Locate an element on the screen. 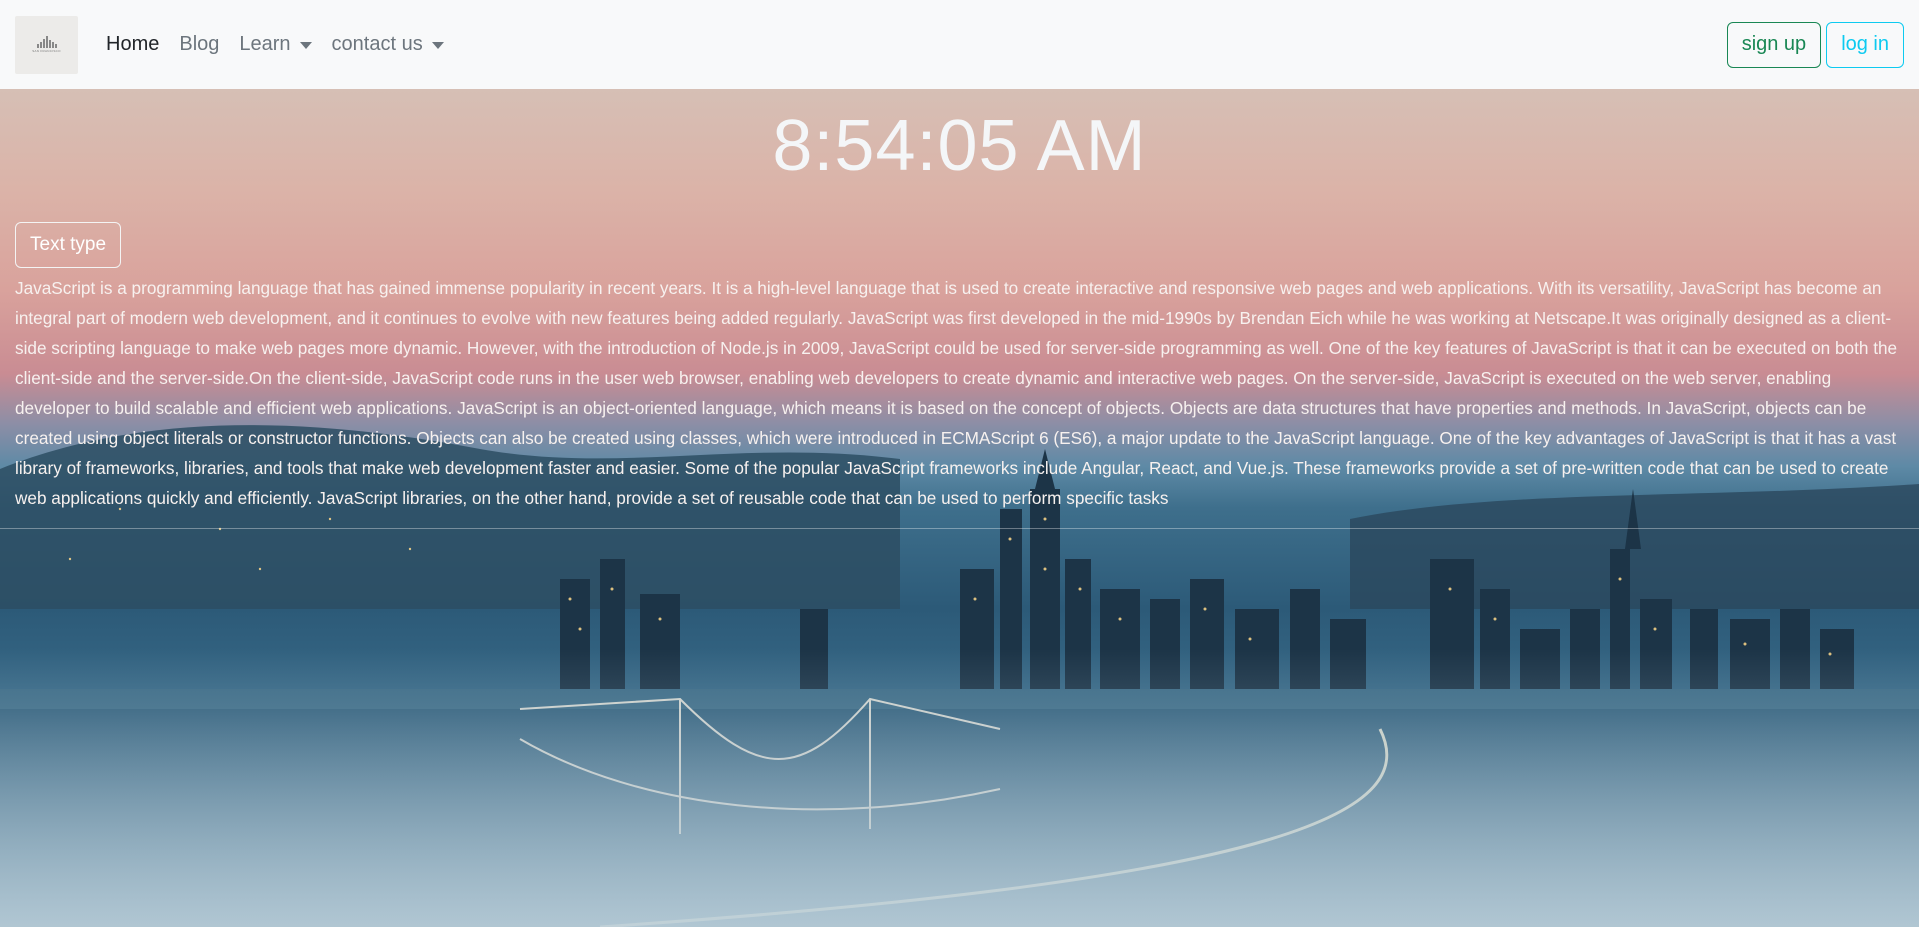 The image size is (1919, 927). nav-link-home-label: Home is located at coordinates (133, 44).